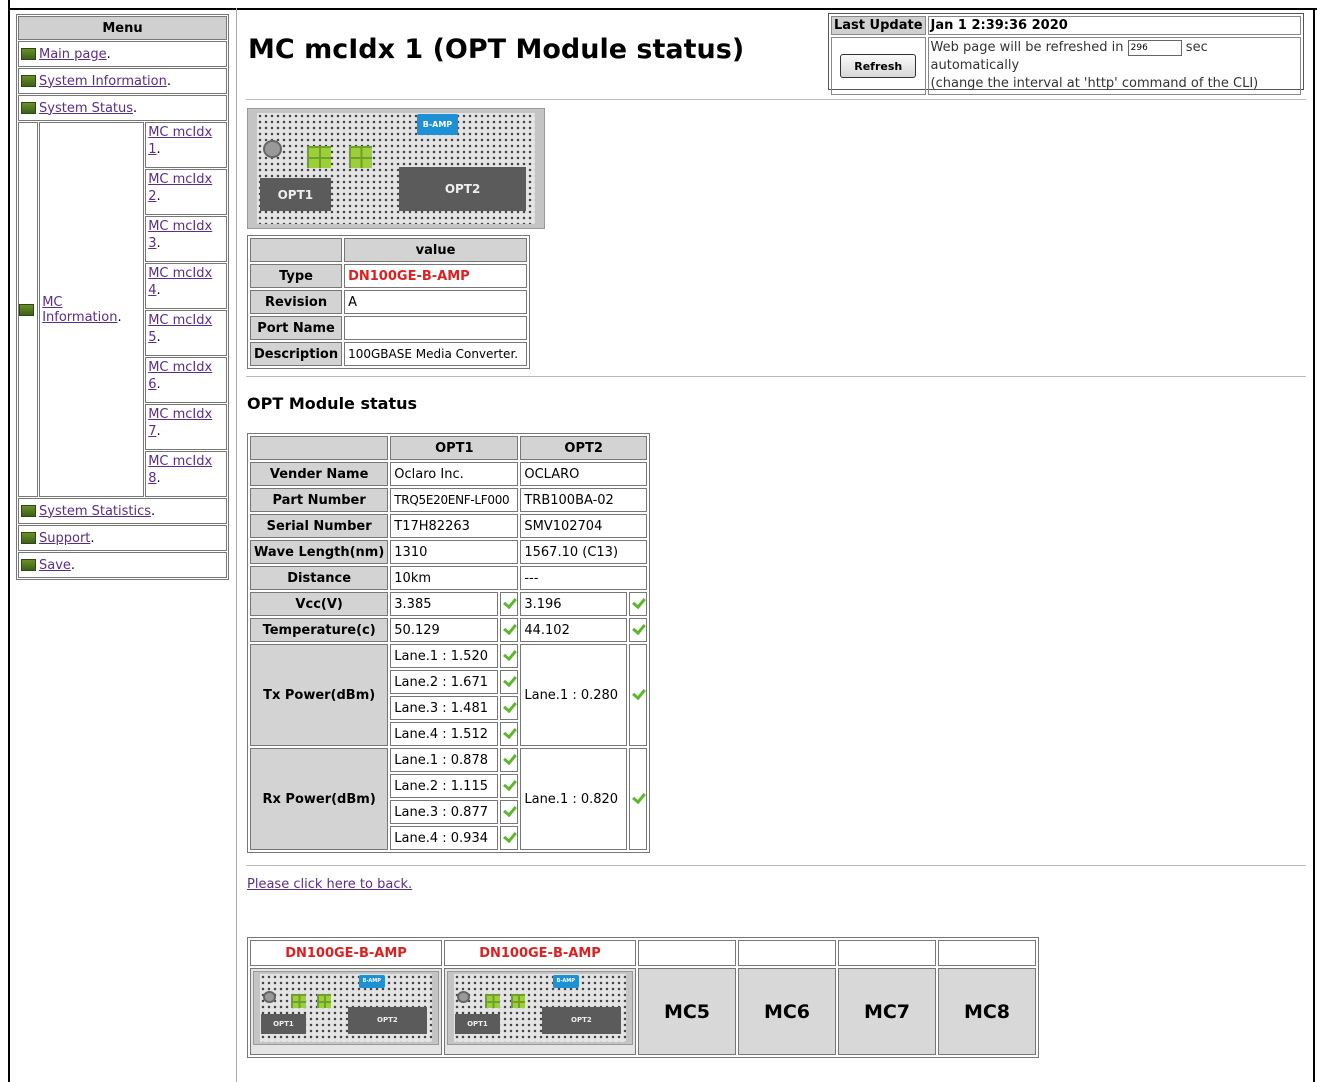  Describe the element at coordinates (583, 448) in the screenshot. I see `opt2-header: OPT2` at that location.